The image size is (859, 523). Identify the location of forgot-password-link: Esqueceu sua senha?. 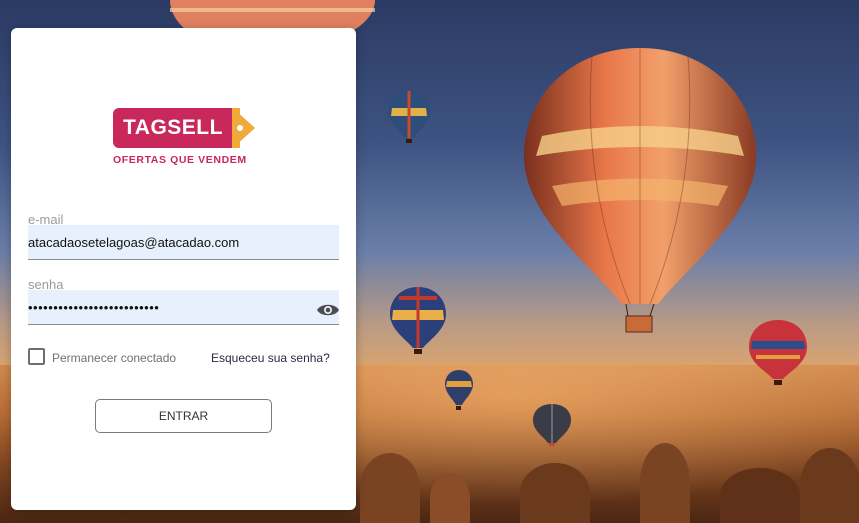
(270, 358).